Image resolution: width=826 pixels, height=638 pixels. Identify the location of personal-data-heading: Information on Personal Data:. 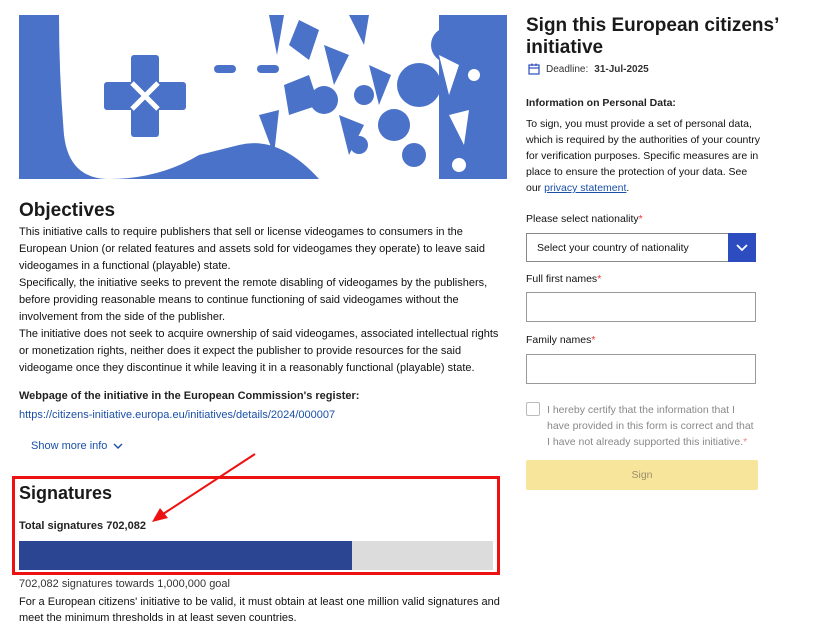
(601, 103).